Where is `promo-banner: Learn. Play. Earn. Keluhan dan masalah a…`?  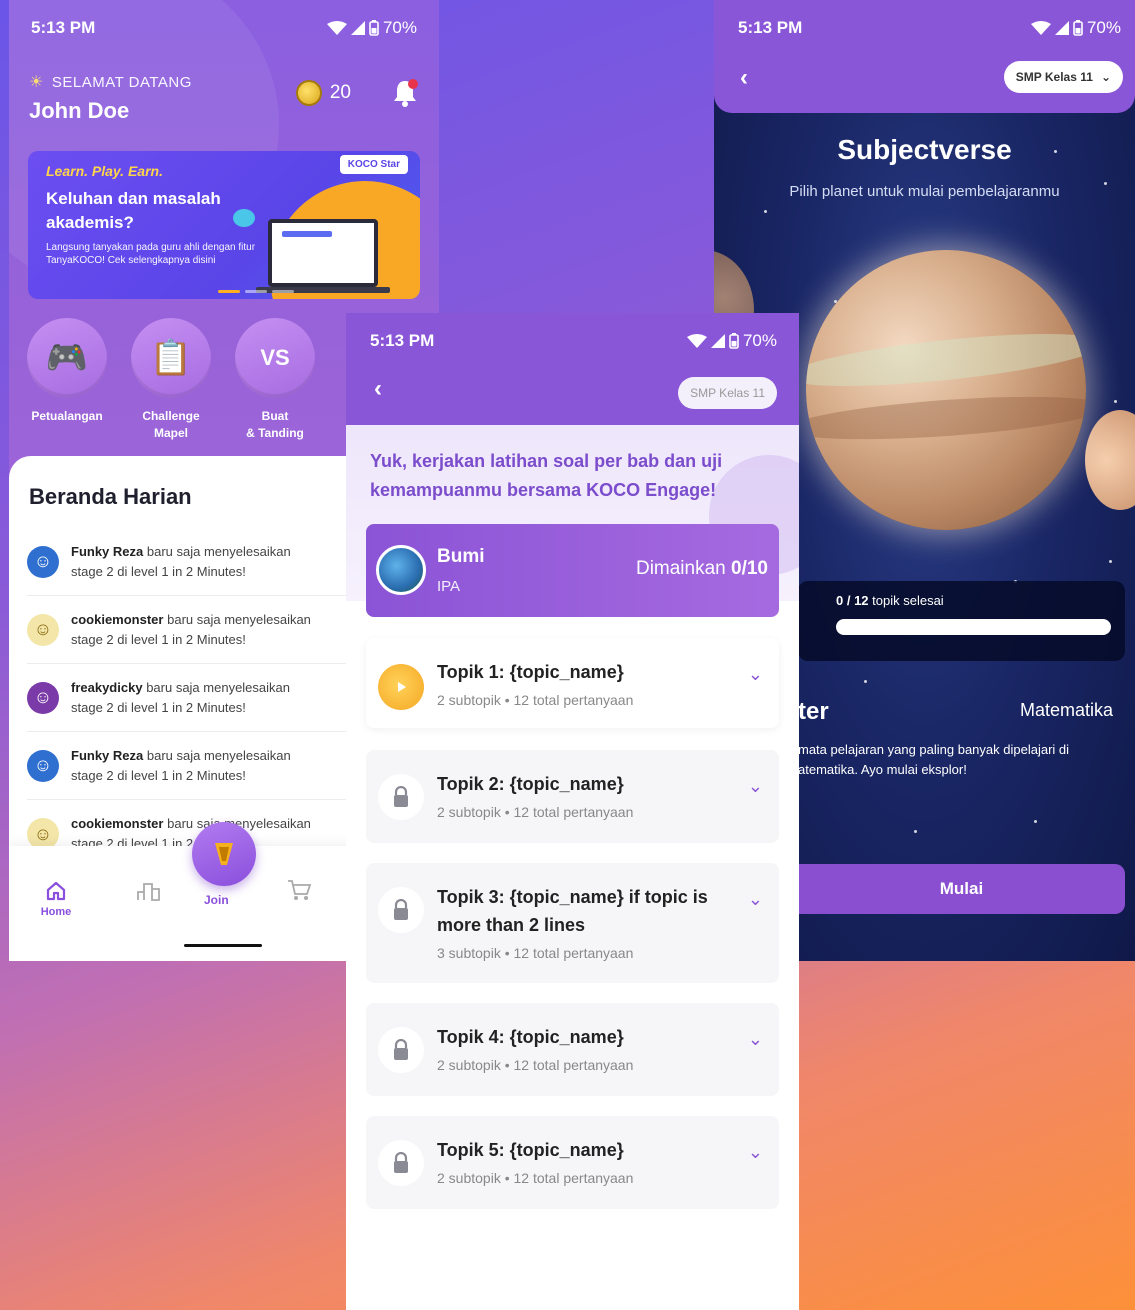
promo-banner: Learn. Play. Earn. Keluhan dan masalah a… is located at coordinates (224, 225).